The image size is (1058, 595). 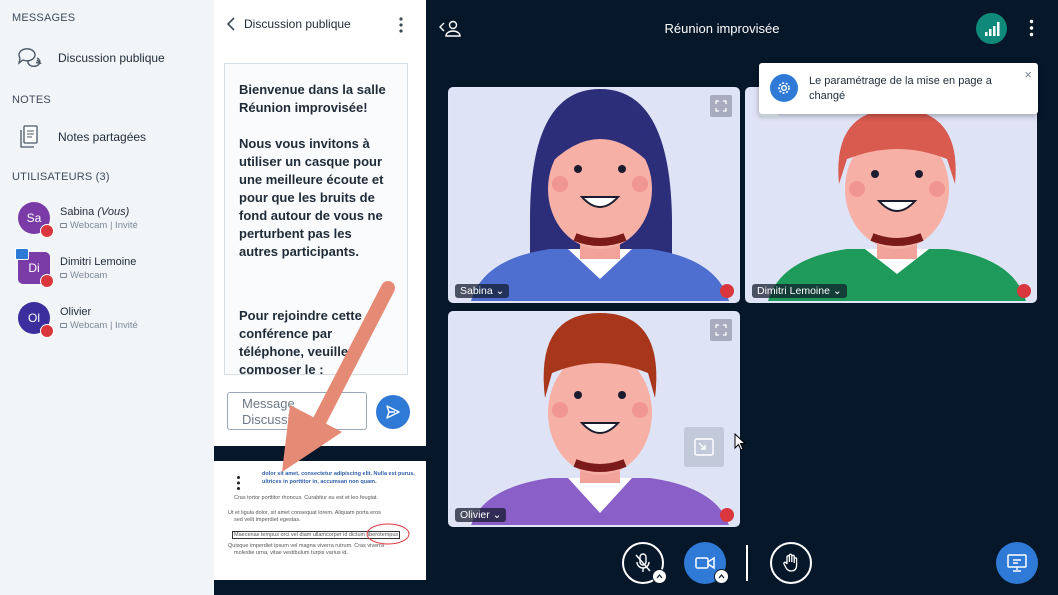 What do you see at coordinates (111, 58) in the screenshot?
I see `public-chat-label: Discussion publique` at bounding box center [111, 58].